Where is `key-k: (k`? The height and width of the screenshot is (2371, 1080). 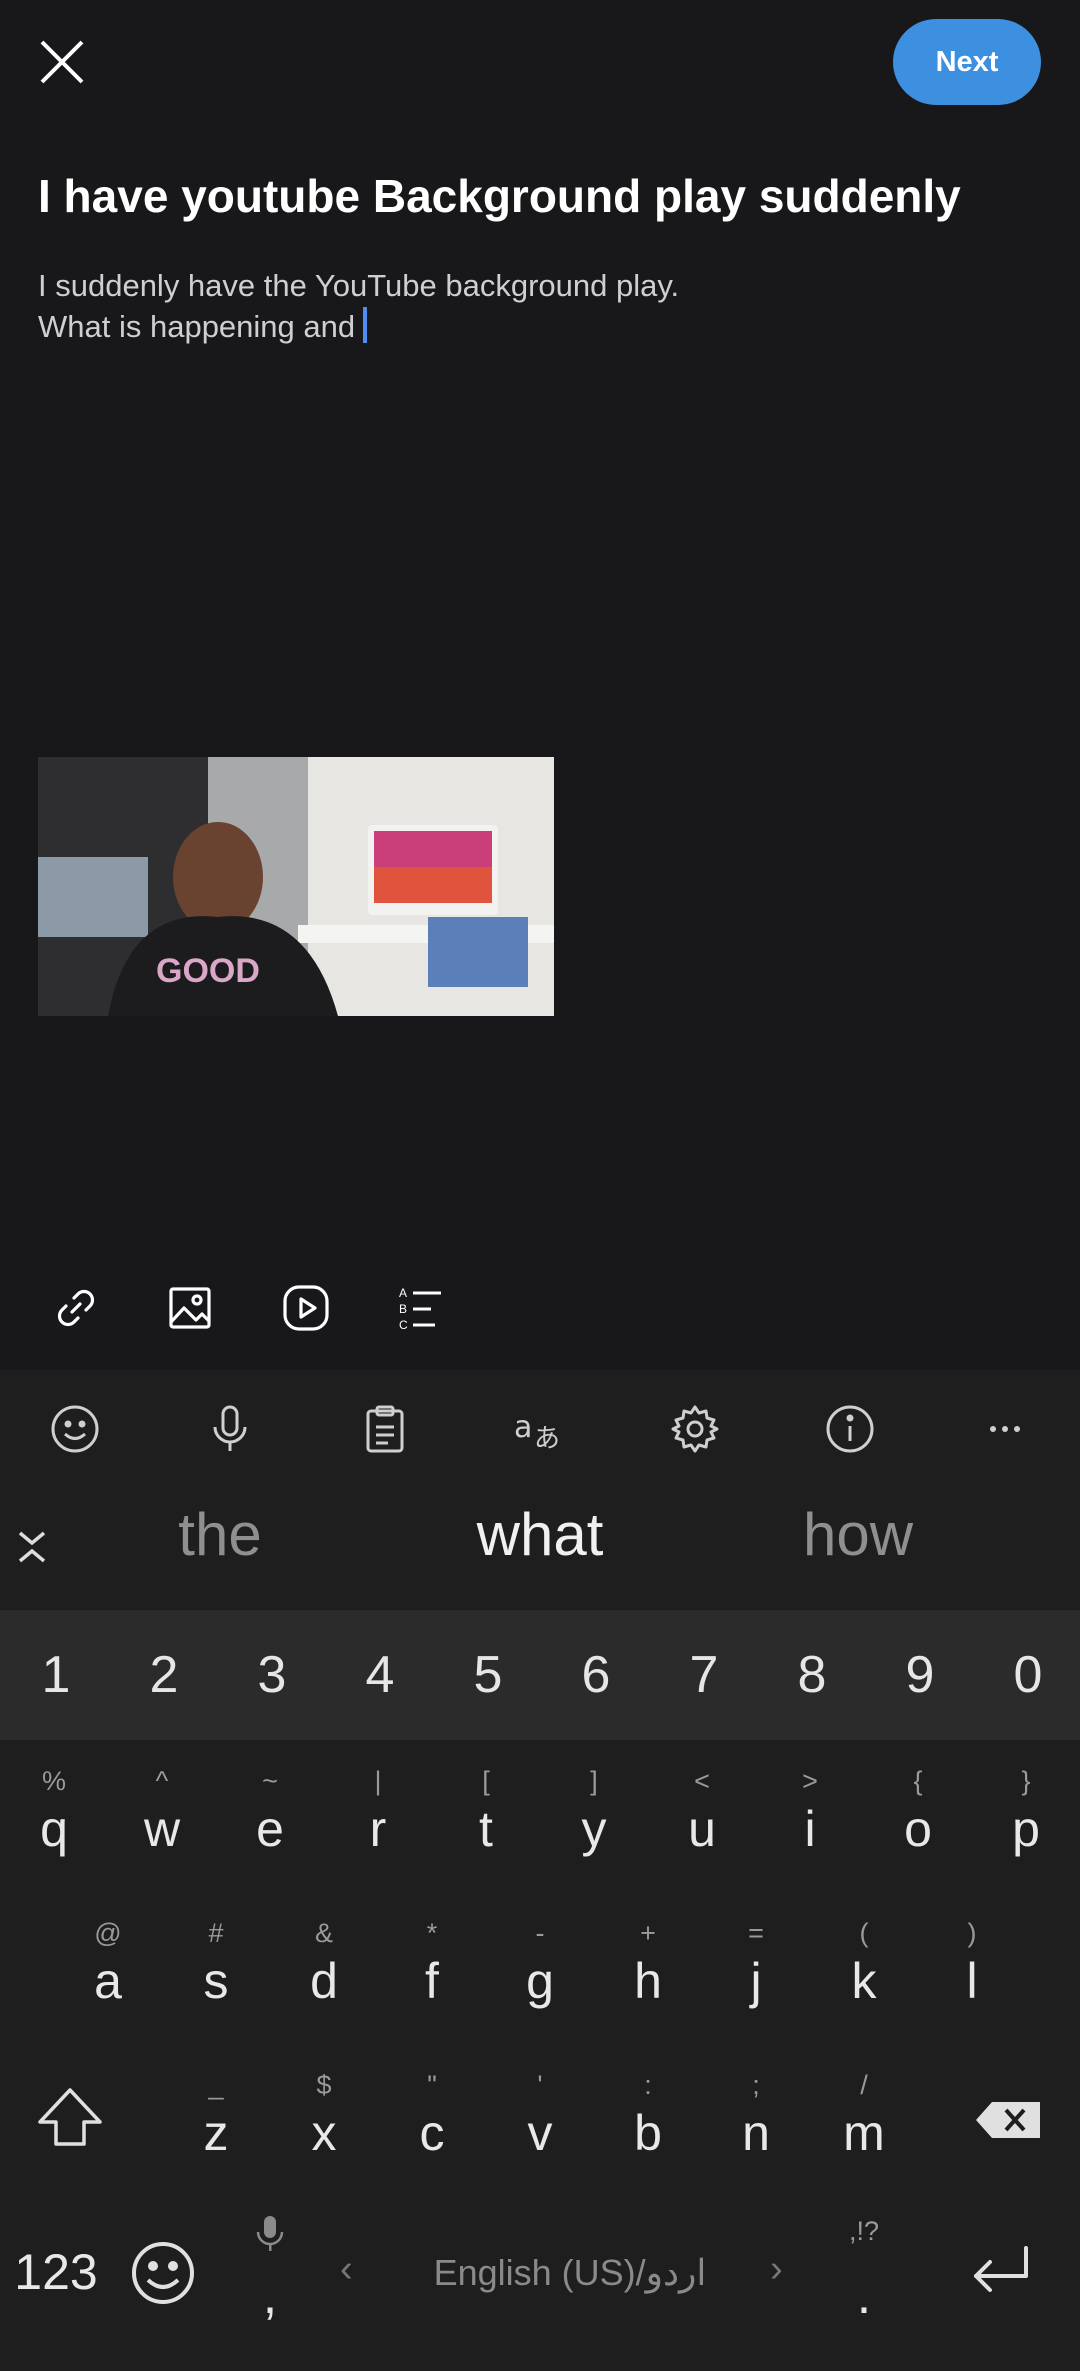
key-k: (k is located at coordinates (864, 1975).